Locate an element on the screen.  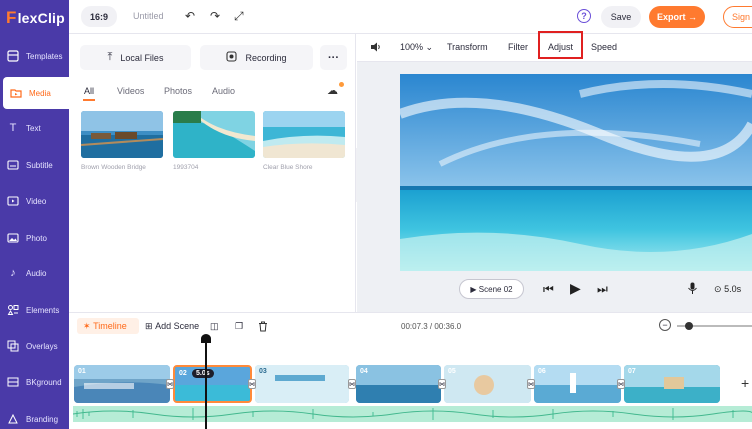
scene-selector: ▶ Scene 02 is located at coordinates (491, 289).